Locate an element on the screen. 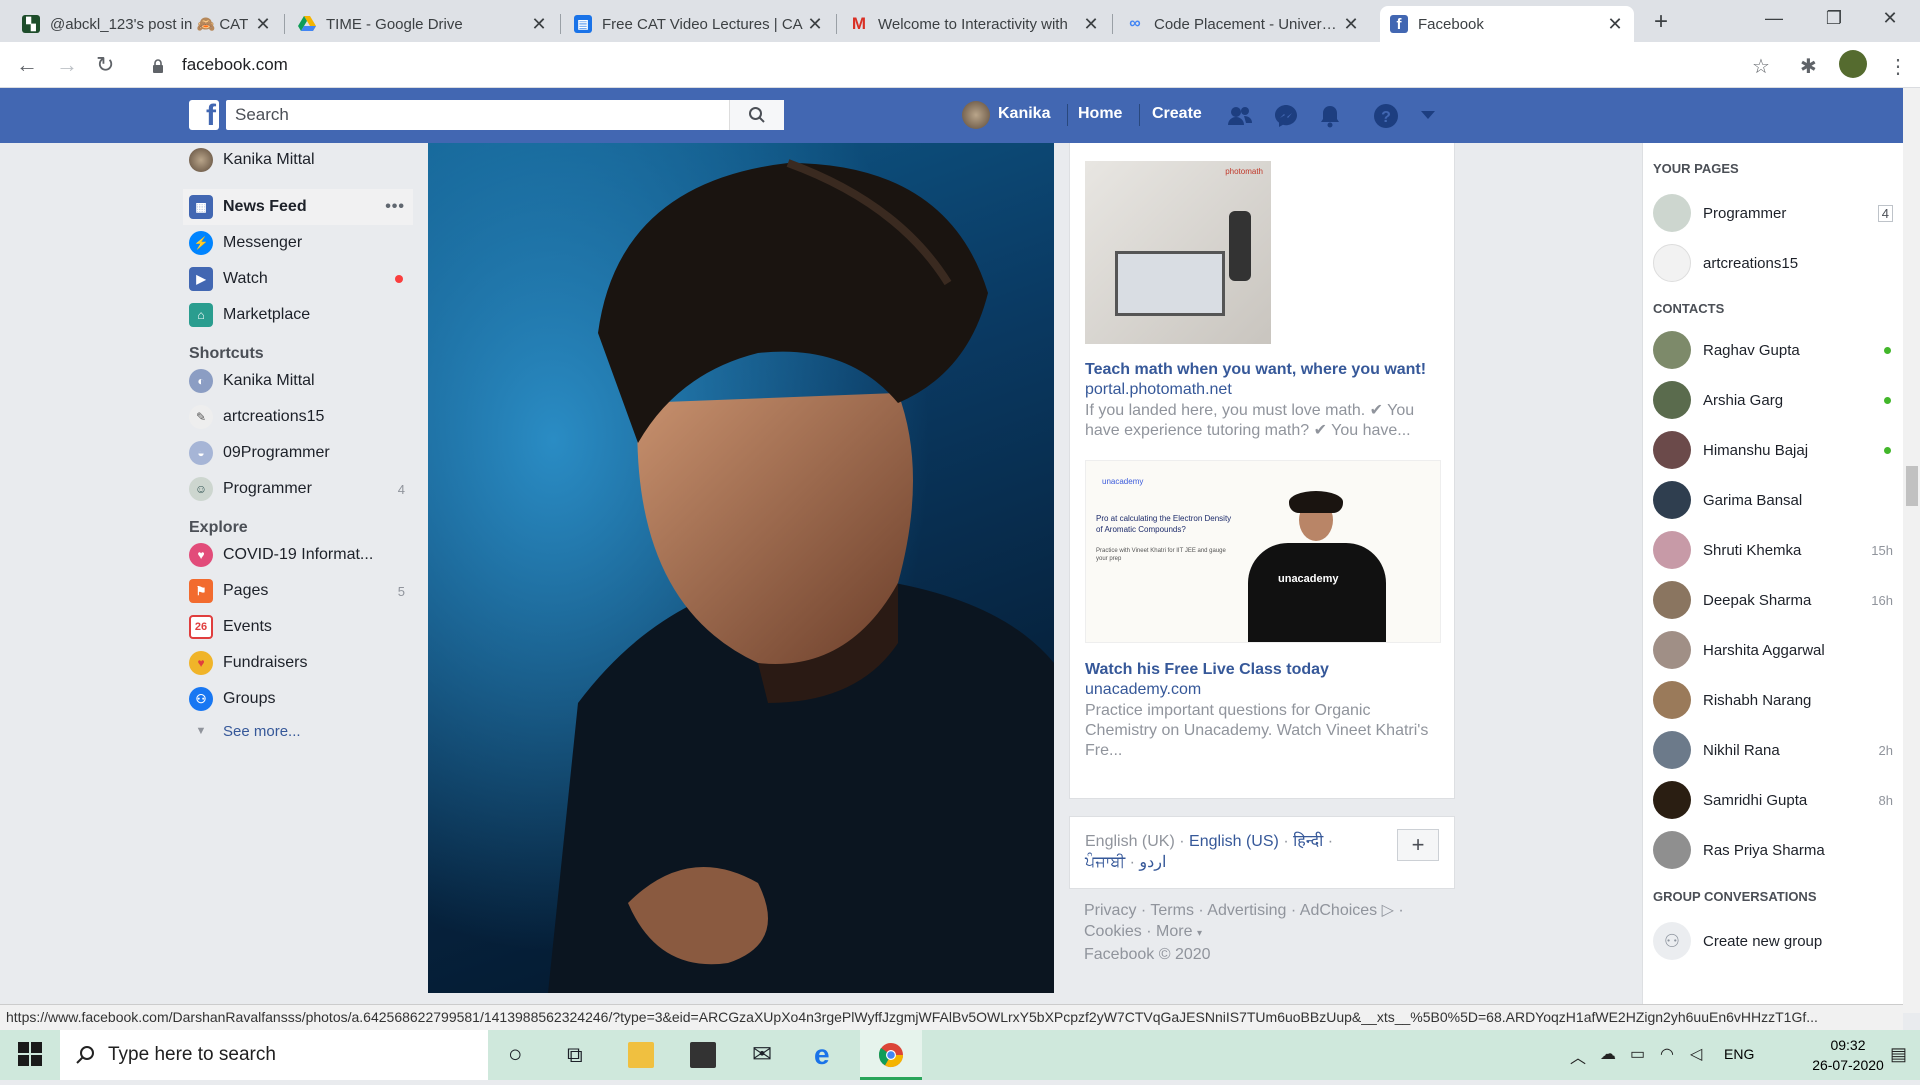  shortcut-item: ◐ Kanika Mittal is located at coordinates (298, 381).